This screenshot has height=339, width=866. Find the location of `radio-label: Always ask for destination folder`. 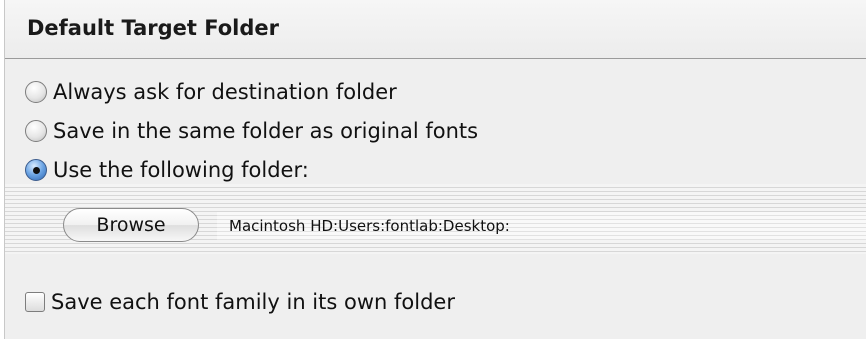

radio-label: Always ask for destination folder is located at coordinates (225, 92).